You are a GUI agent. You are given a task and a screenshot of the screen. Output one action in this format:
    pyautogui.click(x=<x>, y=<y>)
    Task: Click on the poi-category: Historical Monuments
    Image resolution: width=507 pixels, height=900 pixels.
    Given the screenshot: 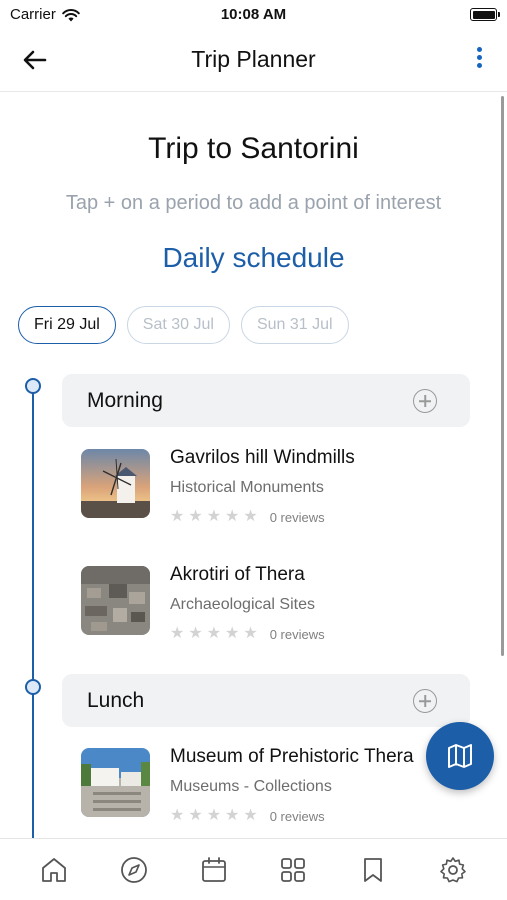 What is the action you would take?
    pyautogui.click(x=247, y=487)
    